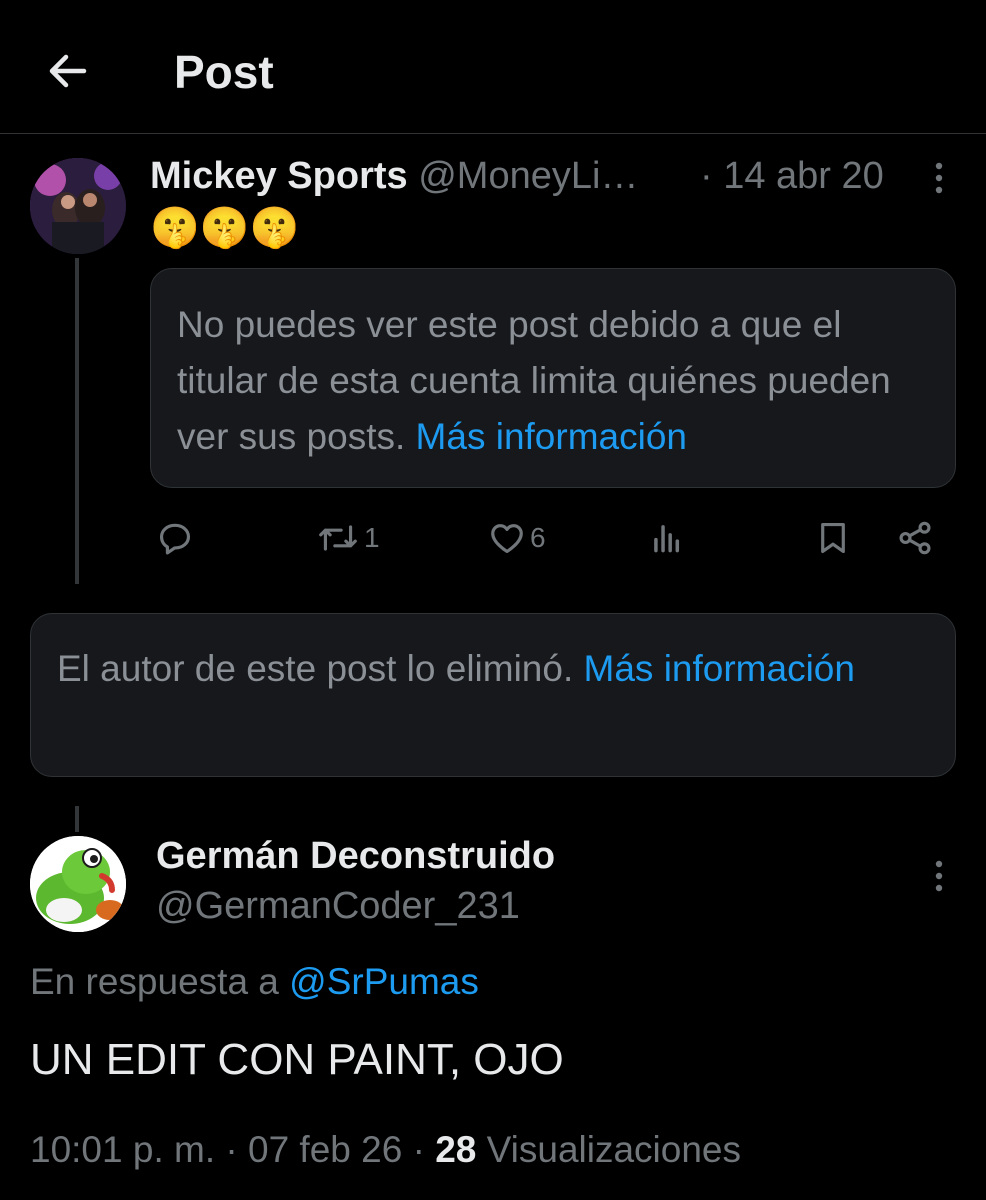  What do you see at coordinates (154, 981) in the screenshot?
I see `reply-to-label: En respuesta a` at bounding box center [154, 981].